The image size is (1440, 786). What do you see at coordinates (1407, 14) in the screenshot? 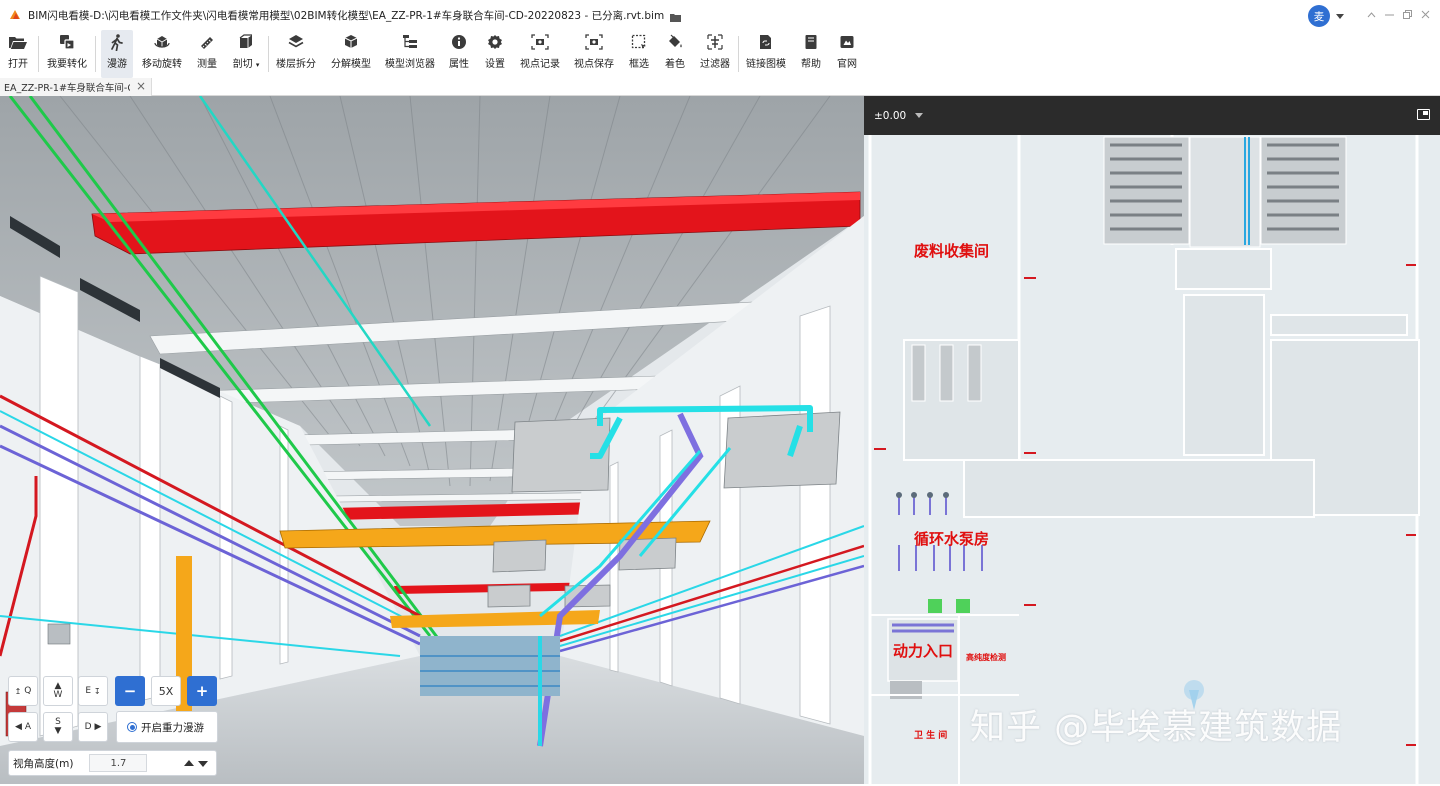
I see `restore-icon` at bounding box center [1407, 14].